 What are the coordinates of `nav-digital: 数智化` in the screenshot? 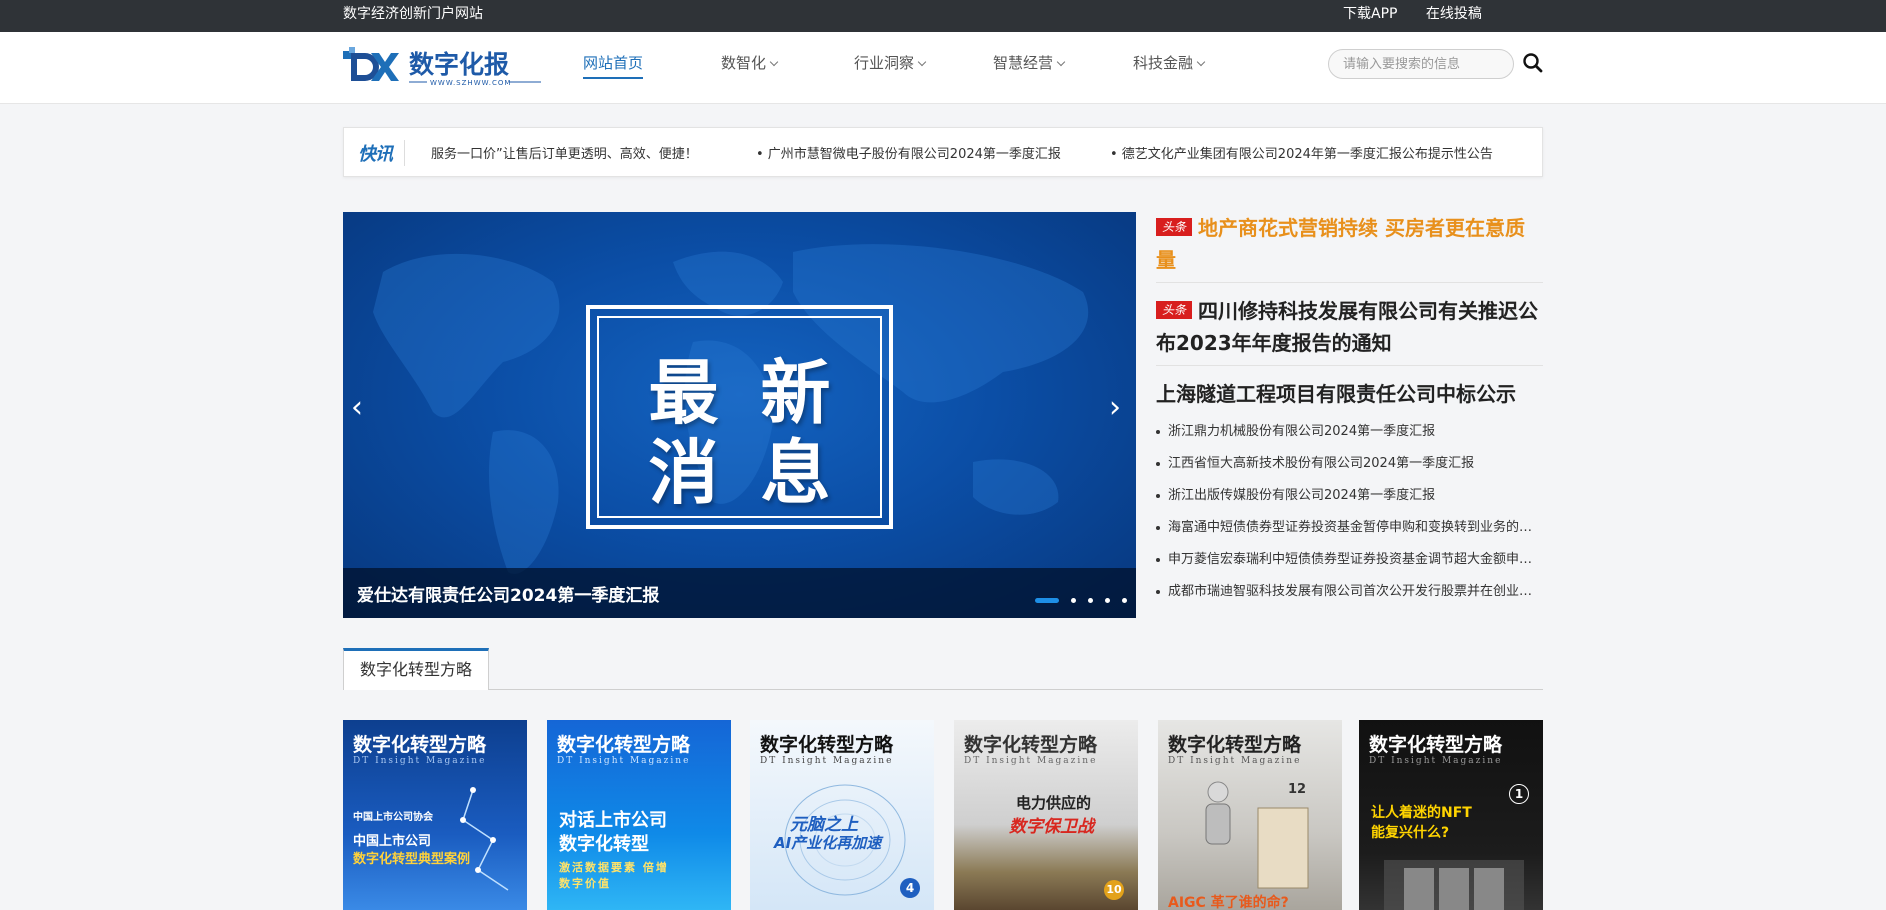 It's located at (750, 62).